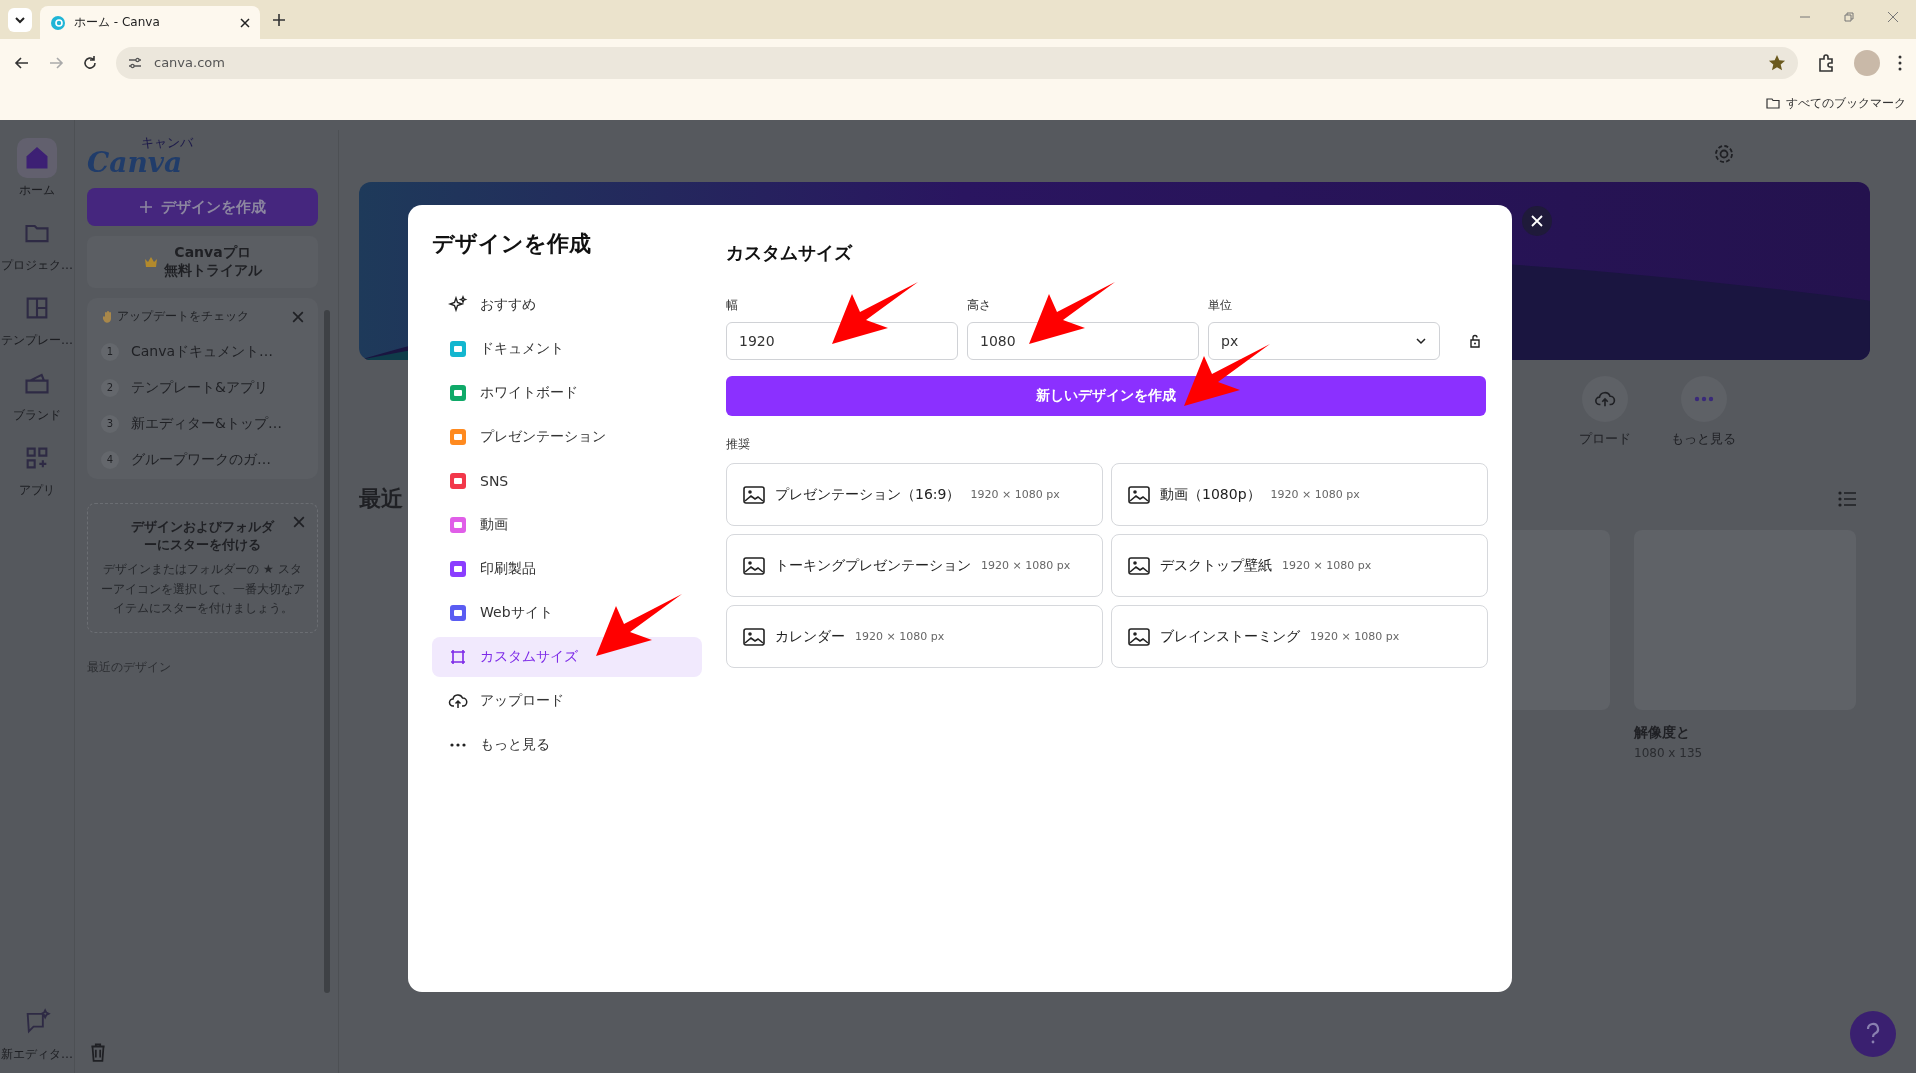  What do you see at coordinates (90, 62) in the screenshot?
I see `reload-icon` at bounding box center [90, 62].